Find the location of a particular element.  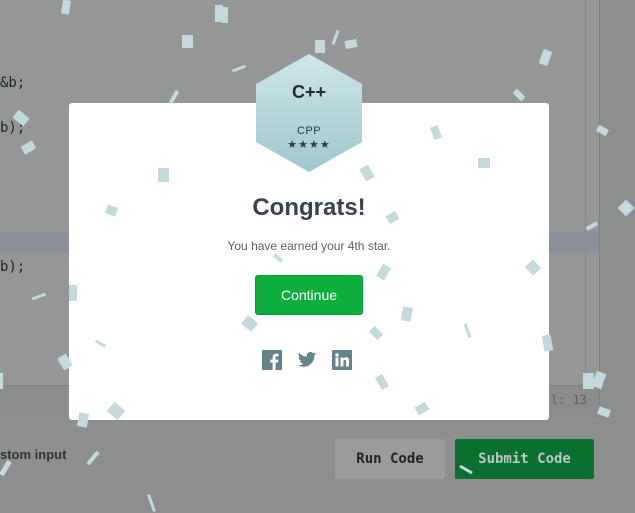

badge-stars: ★★★★ is located at coordinates (309, 145).